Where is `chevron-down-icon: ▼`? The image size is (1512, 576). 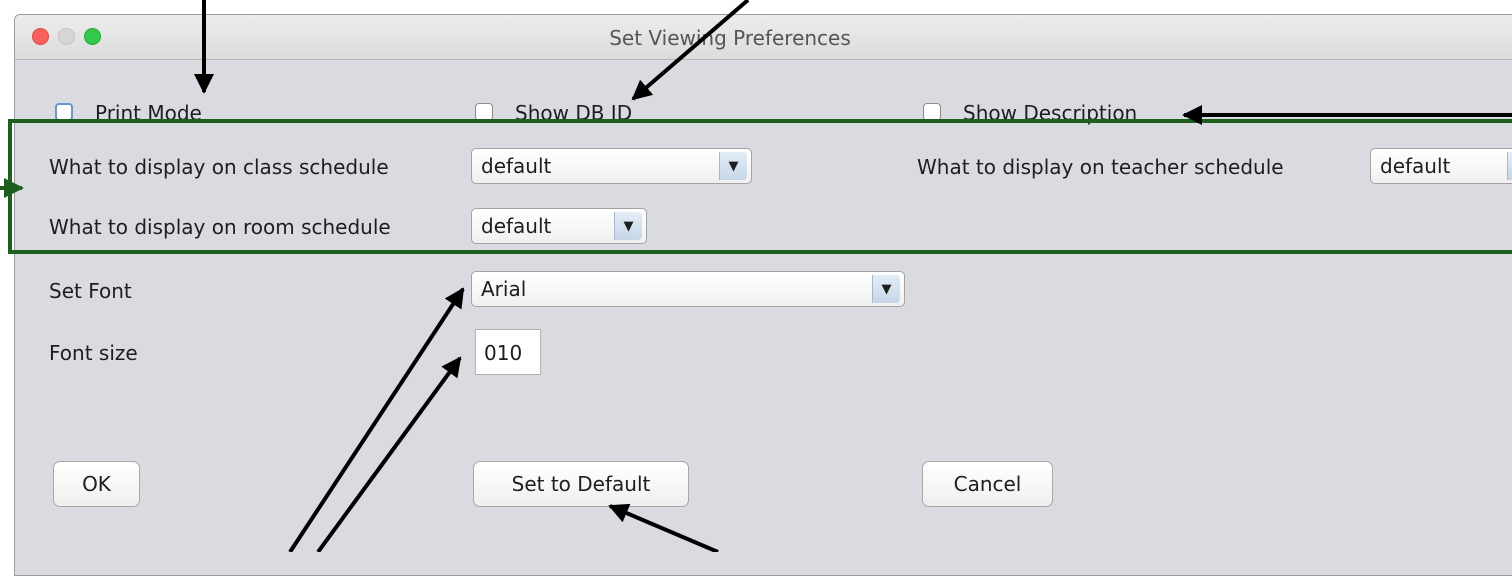 chevron-down-icon: ▼ is located at coordinates (886, 289).